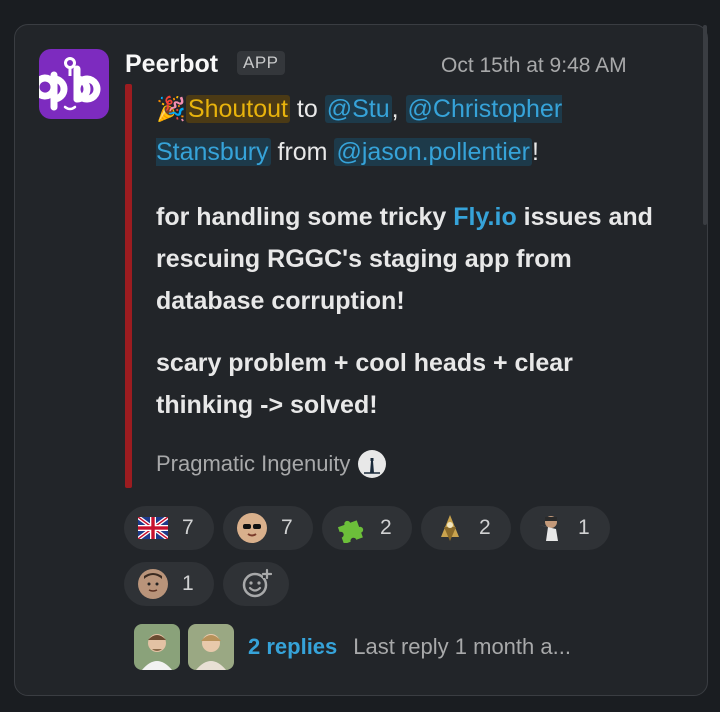 The image size is (720, 712). What do you see at coordinates (153, 528) in the screenshot?
I see `uk-flag-icon` at bounding box center [153, 528].